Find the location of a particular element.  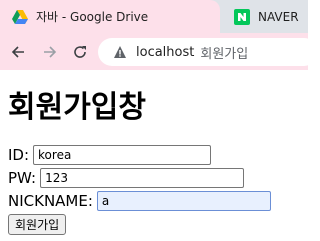

nickname-label: NICKNAME: is located at coordinates (50, 201).